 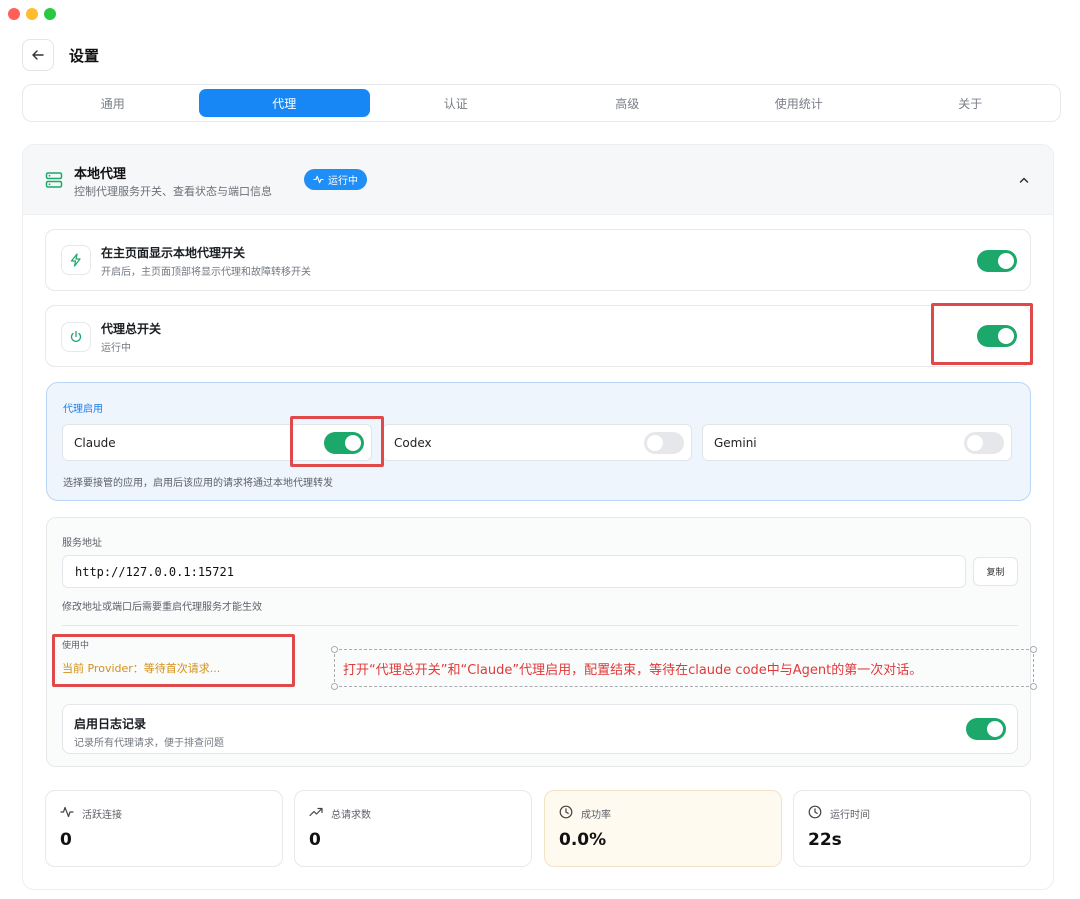 I want to click on chevron-up-icon, so click(x=1024, y=180).